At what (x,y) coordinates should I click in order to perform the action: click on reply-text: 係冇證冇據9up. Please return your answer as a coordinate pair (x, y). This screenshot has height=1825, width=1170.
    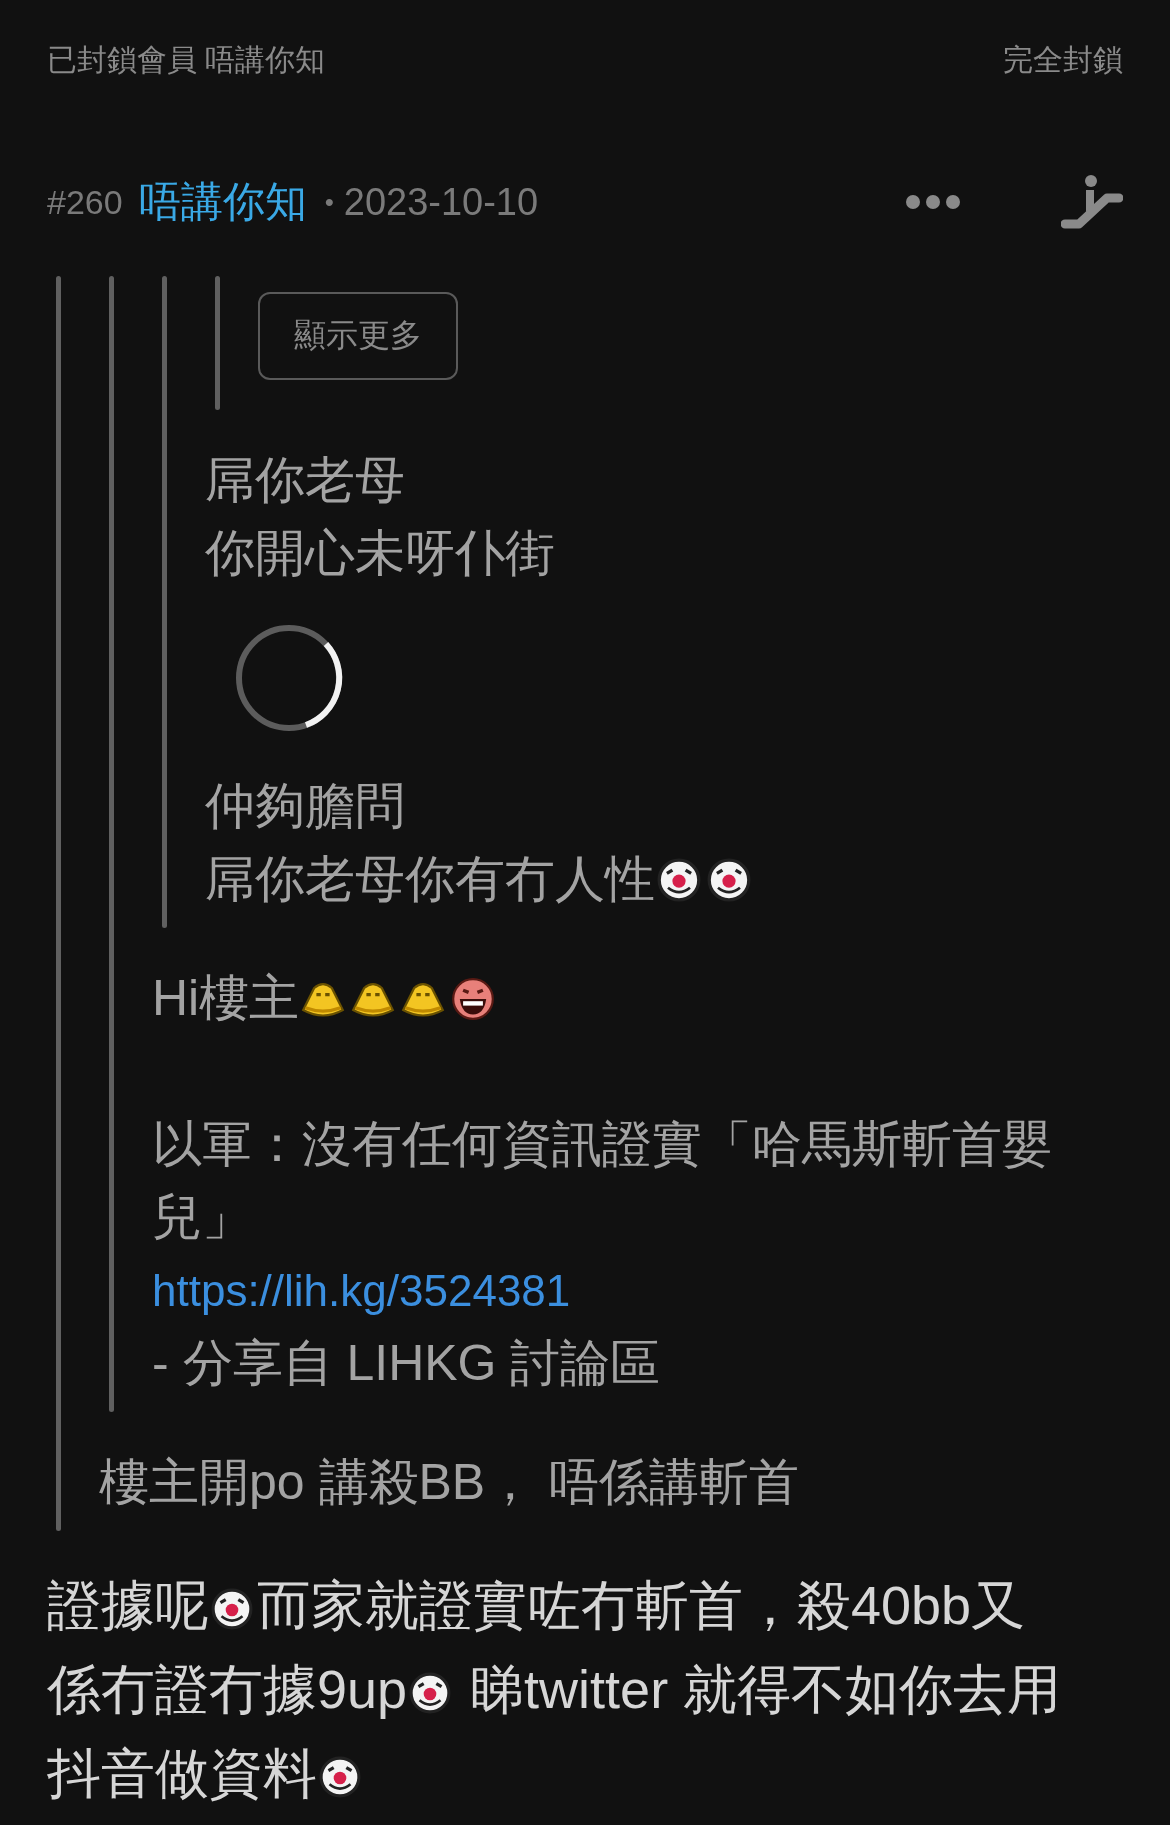
    Looking at the image, I should click on (227, 1689).